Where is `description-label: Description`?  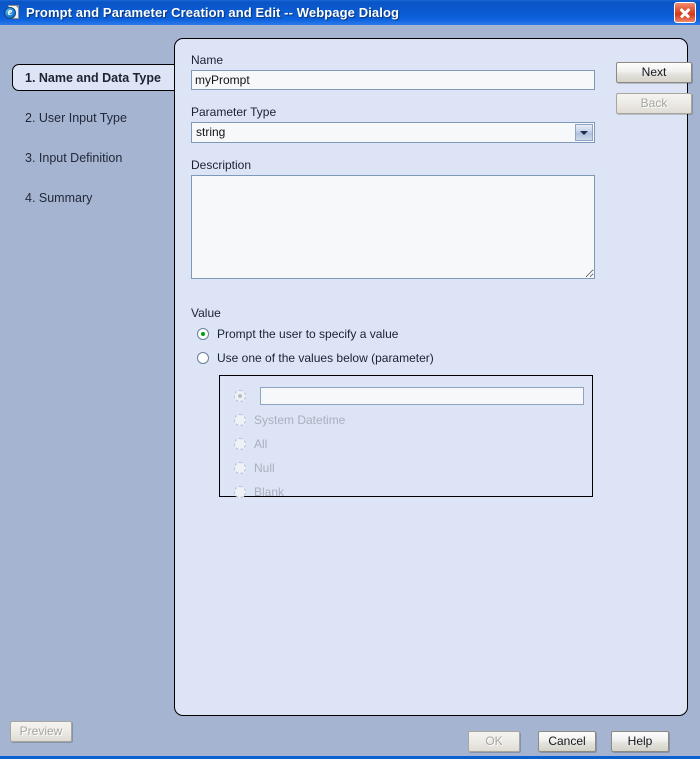
description-label: Description is located at coordinates (221, 165).